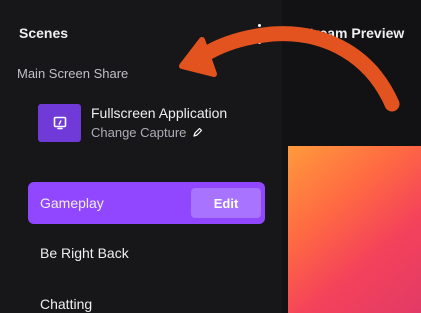  I want to click on scenes-header: Scenes, so click(141, 24).